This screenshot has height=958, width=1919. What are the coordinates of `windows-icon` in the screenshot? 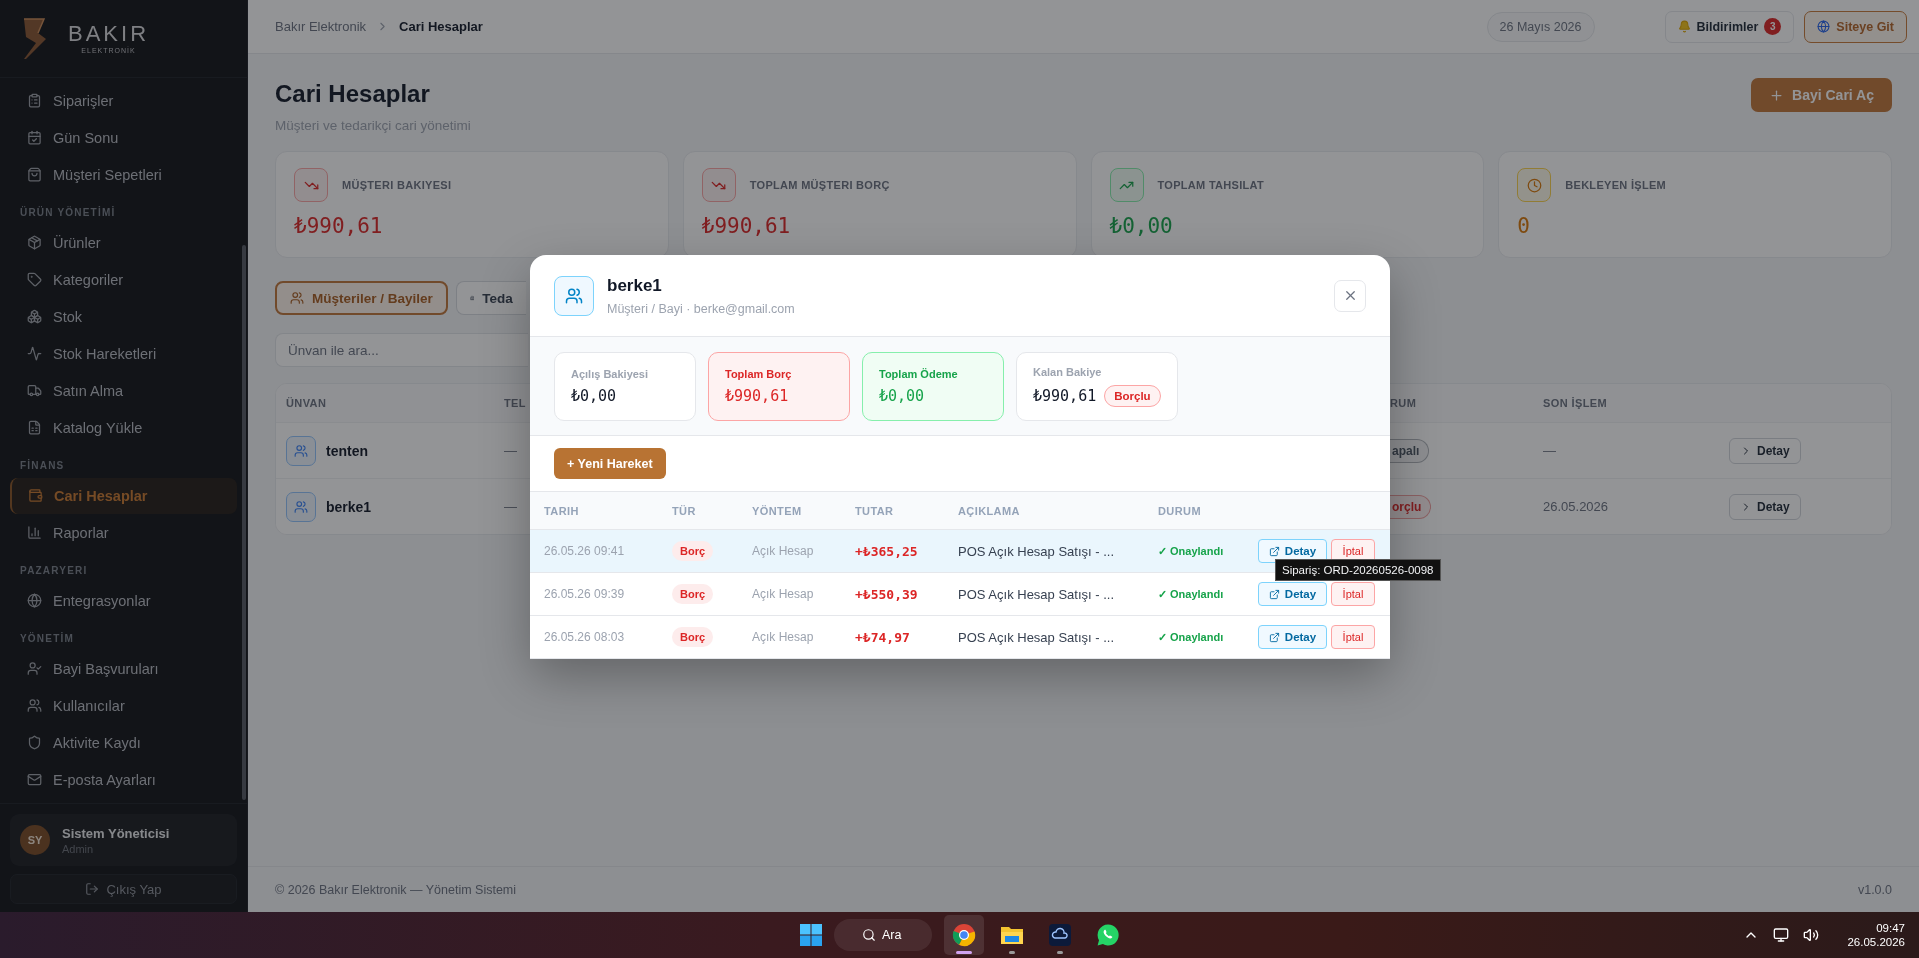 It's located at (811, 935).